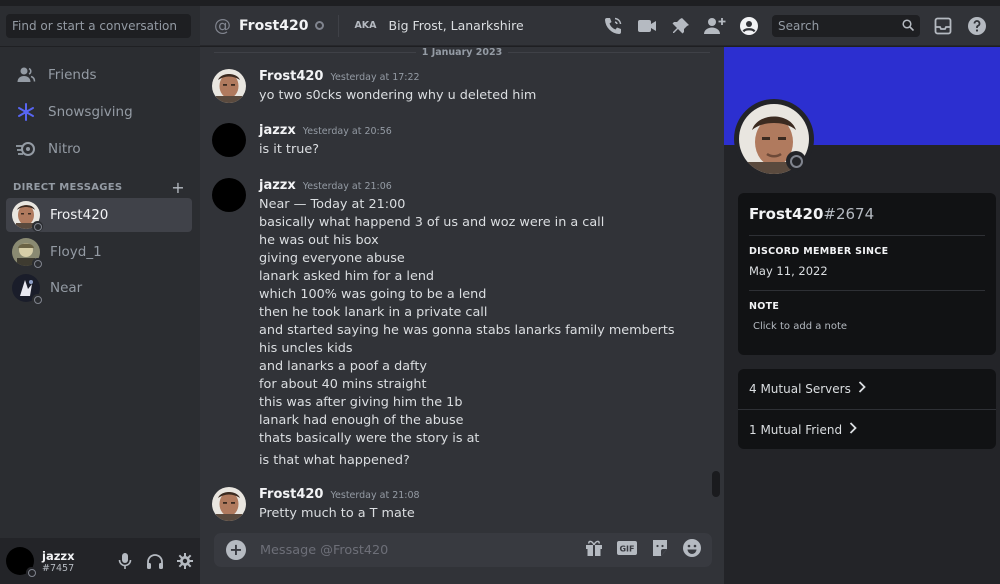 This screenshot has width=1000, height=584. What do you see at coordinates (99, 215) in the screenshot?
I see `dm-item-frost420: Frost420` at bounding box center [99, 215].